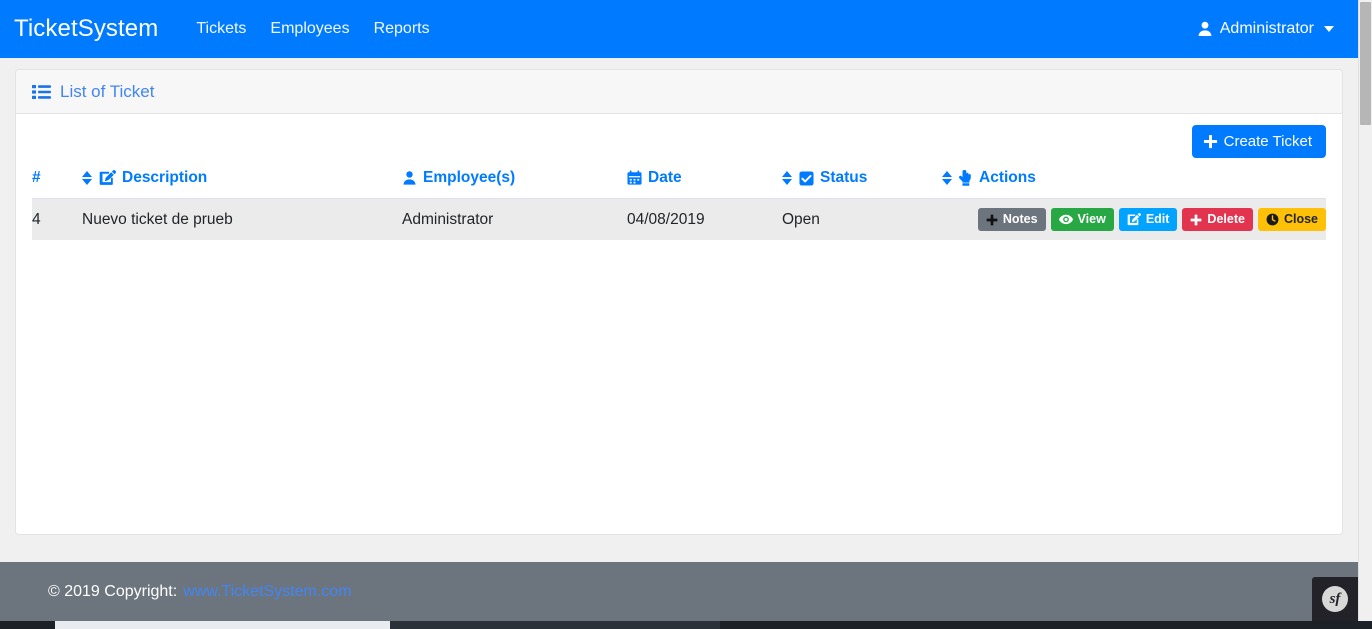 The image size is (1372, 629). What do you see at coordinates (57, 184) in the screenshot?
I see `column-header-index: #` at bounding box center [57, 184].